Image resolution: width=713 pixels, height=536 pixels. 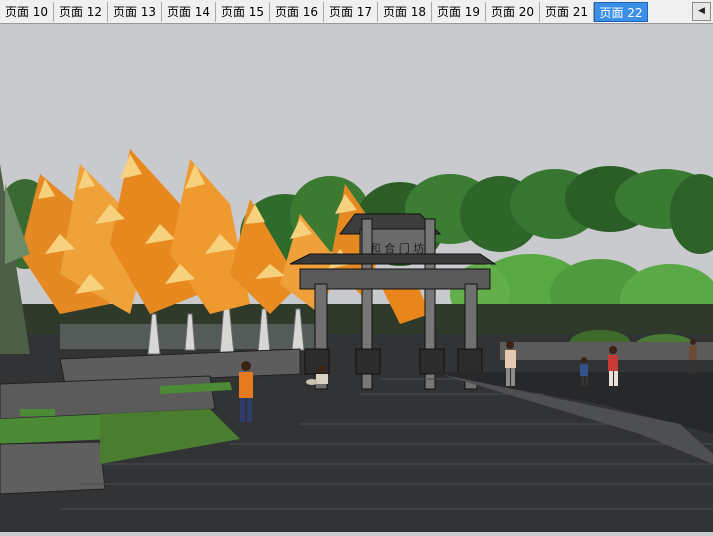 I want to click on tab-page-17: 页面 17, so click(x=351, y=12).